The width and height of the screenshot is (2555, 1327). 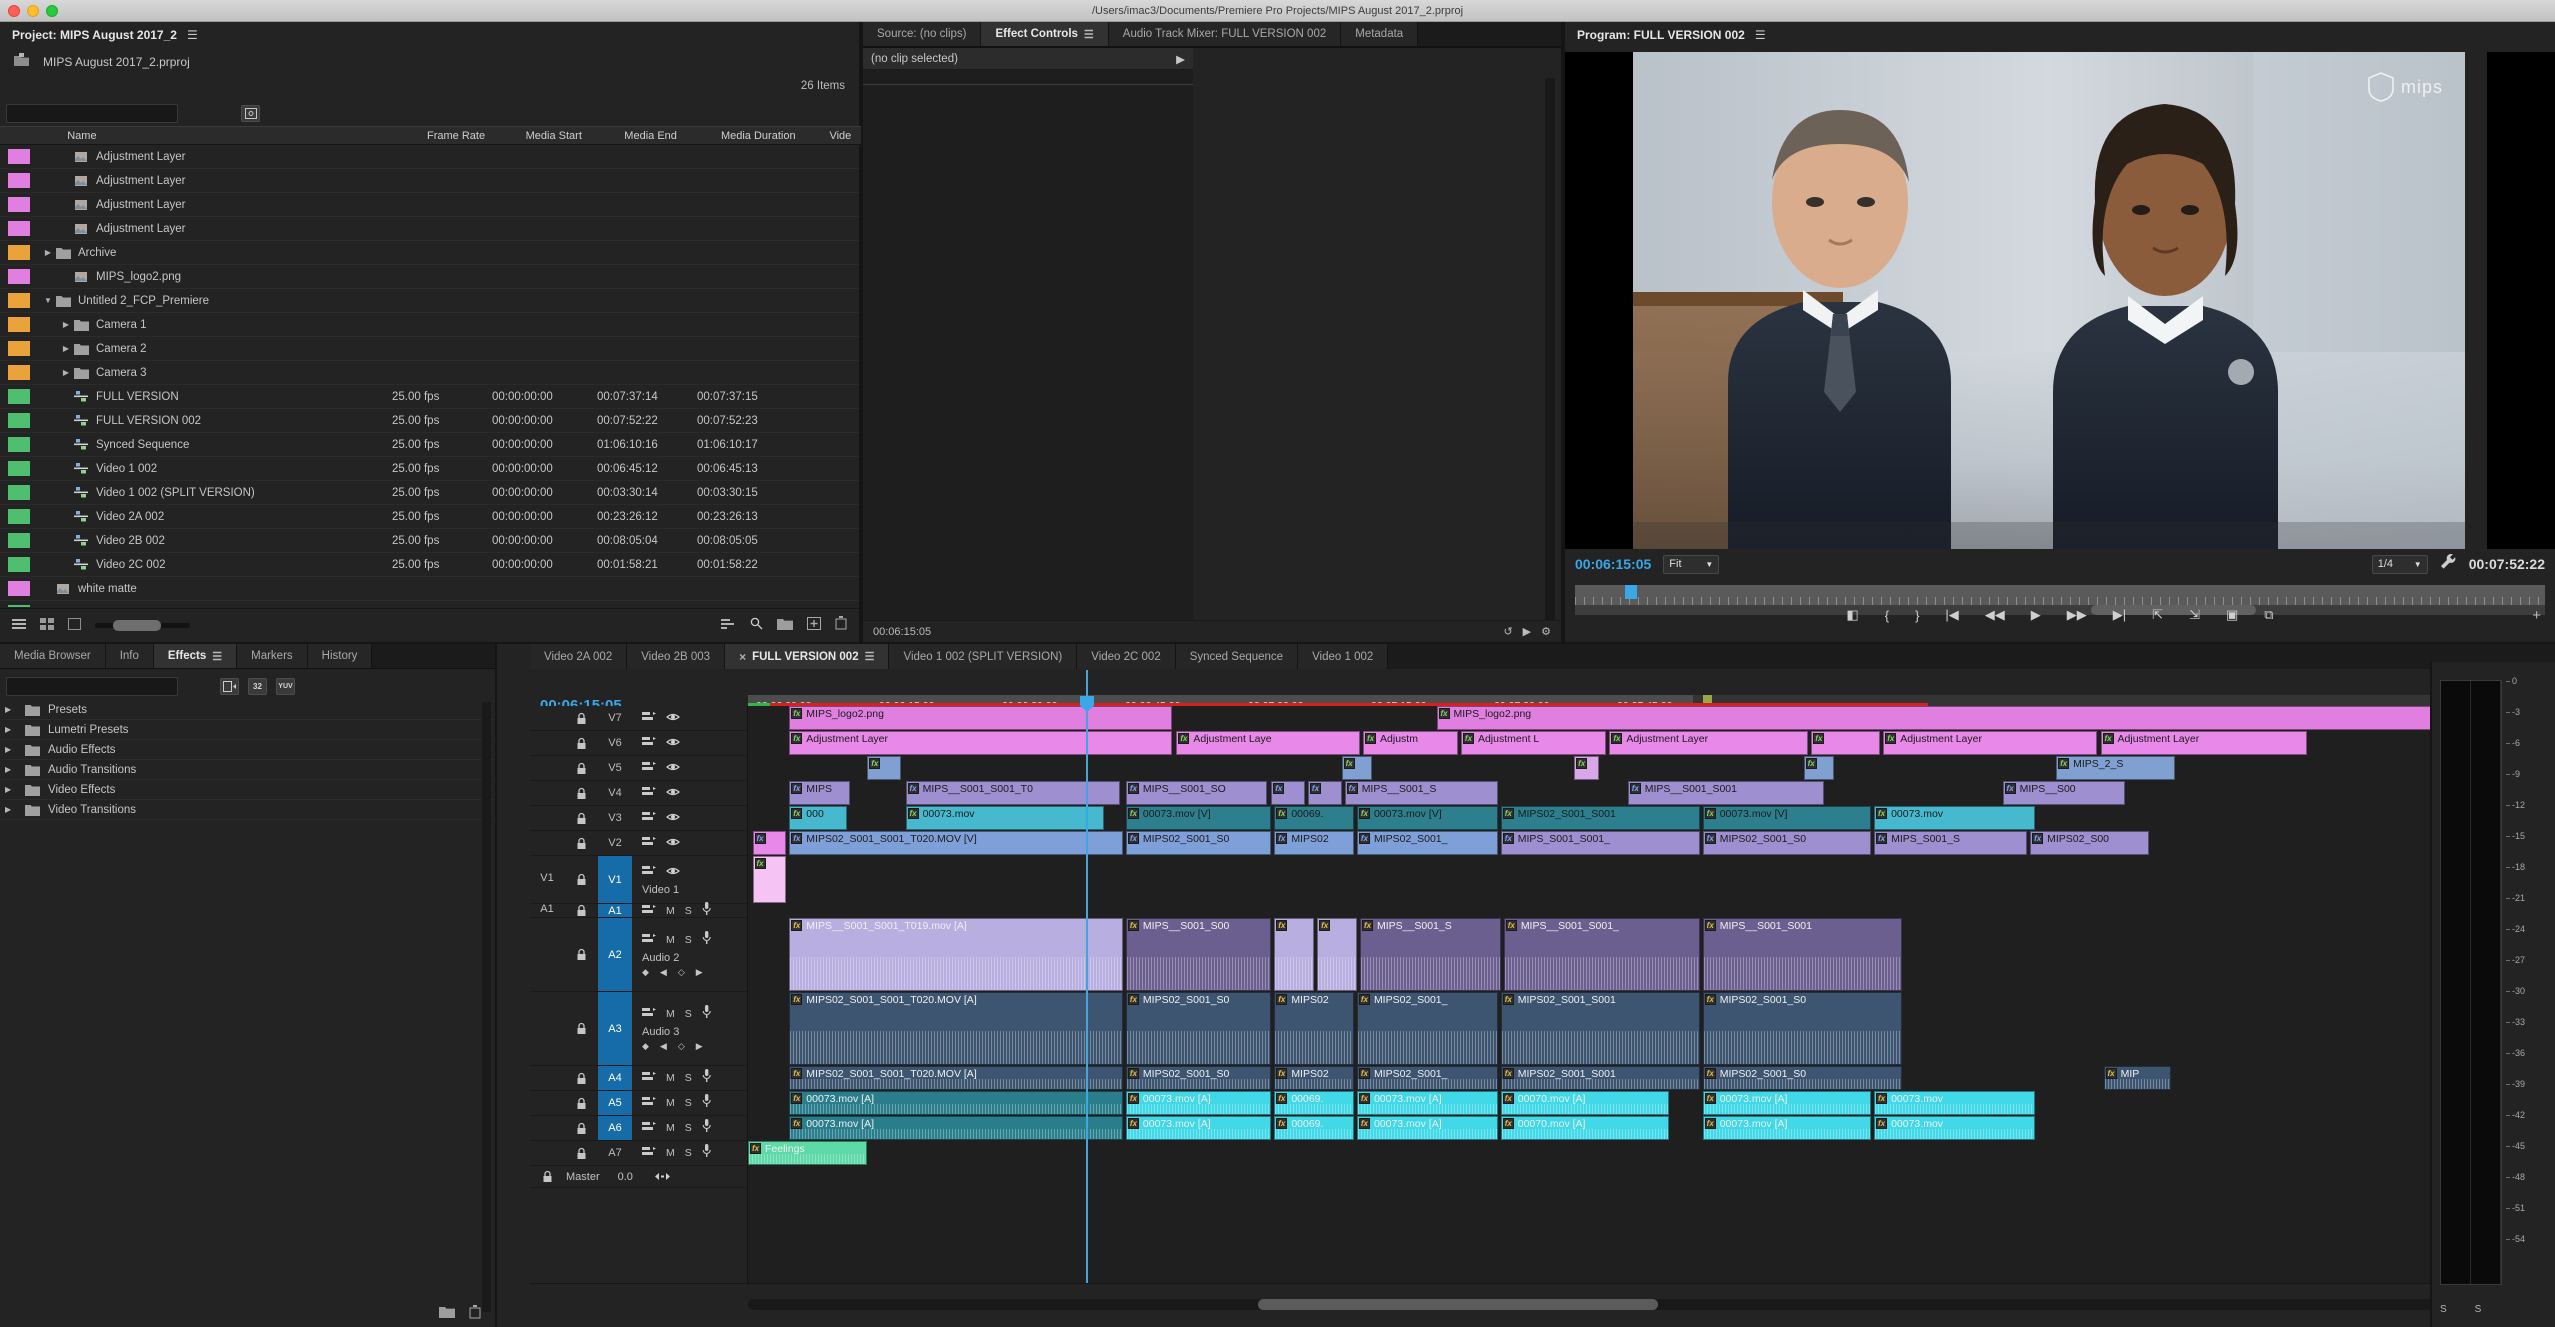 I want to click on mute-button: M, so click(x=670, y=911).